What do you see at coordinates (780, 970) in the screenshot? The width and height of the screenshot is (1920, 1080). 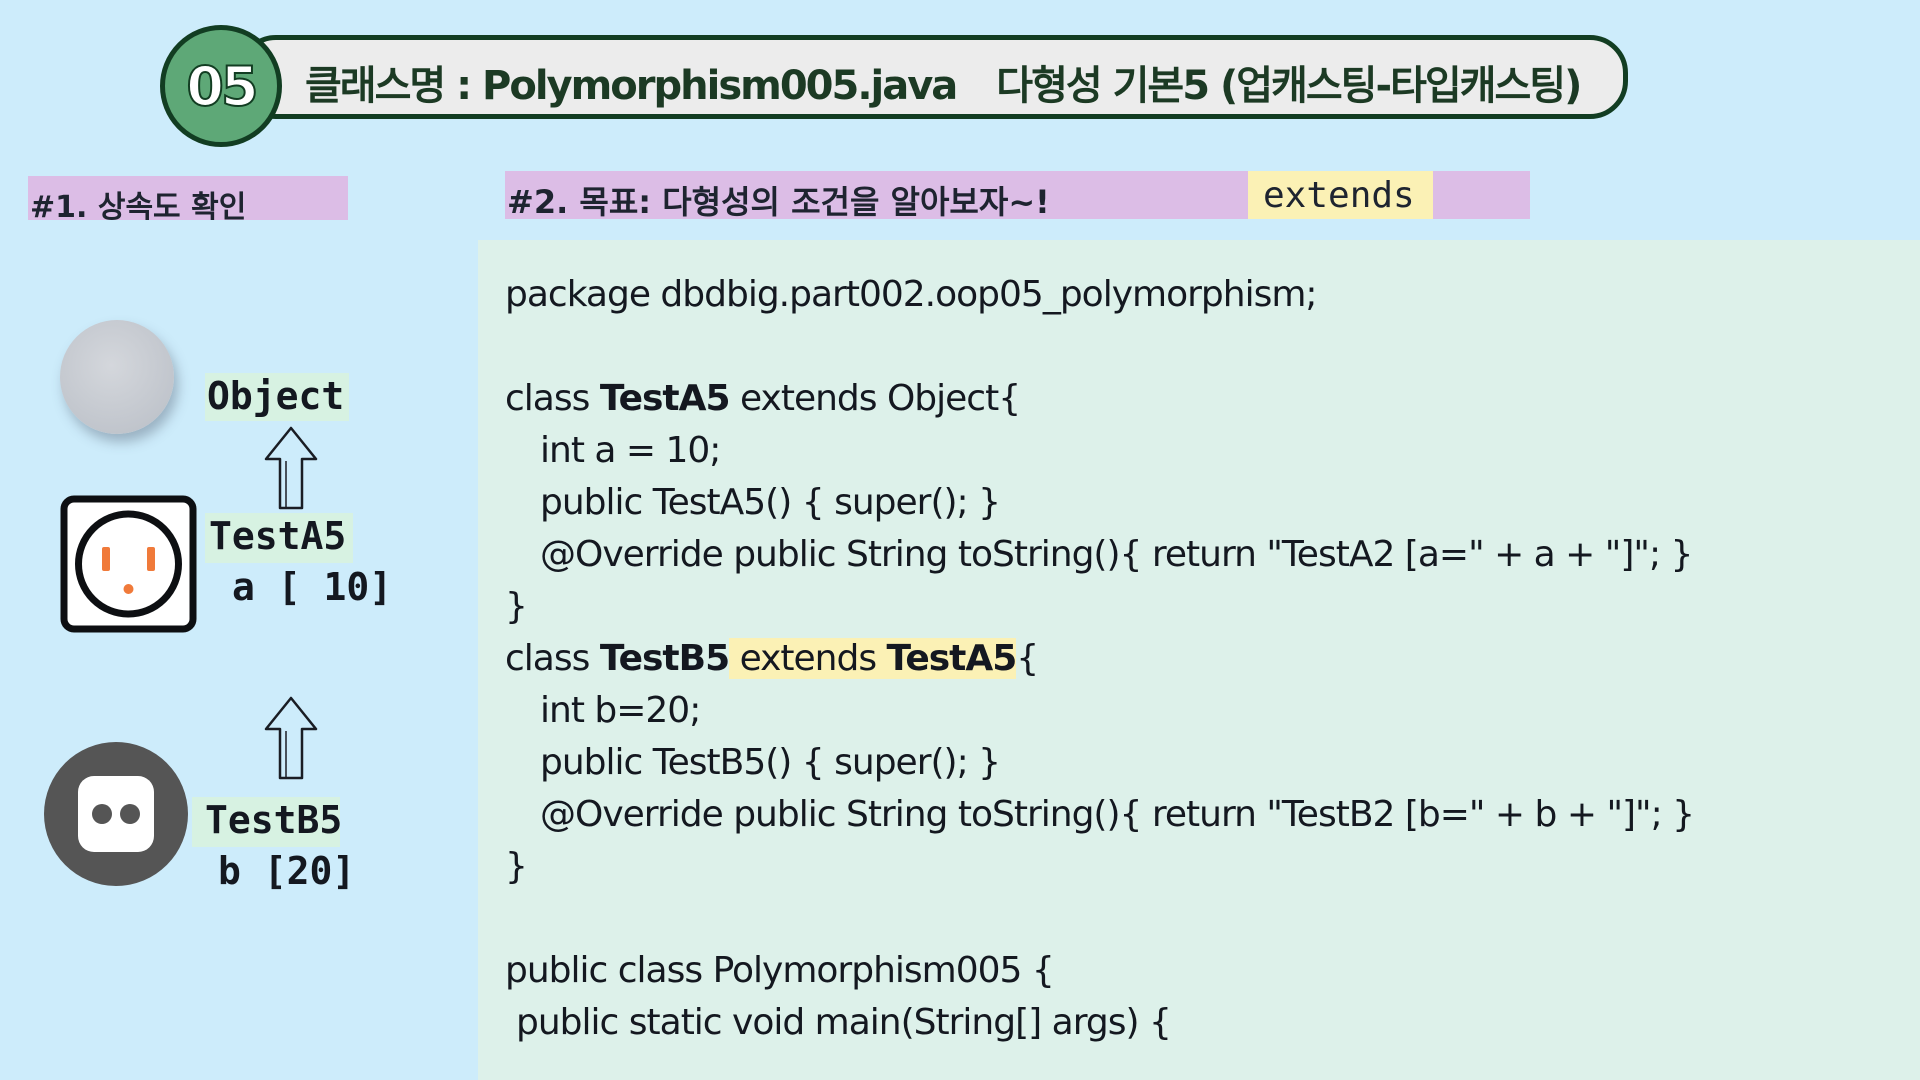 I see `code-line-main-class: public class Polymorphism005 {` at bounding box center [780, 970].